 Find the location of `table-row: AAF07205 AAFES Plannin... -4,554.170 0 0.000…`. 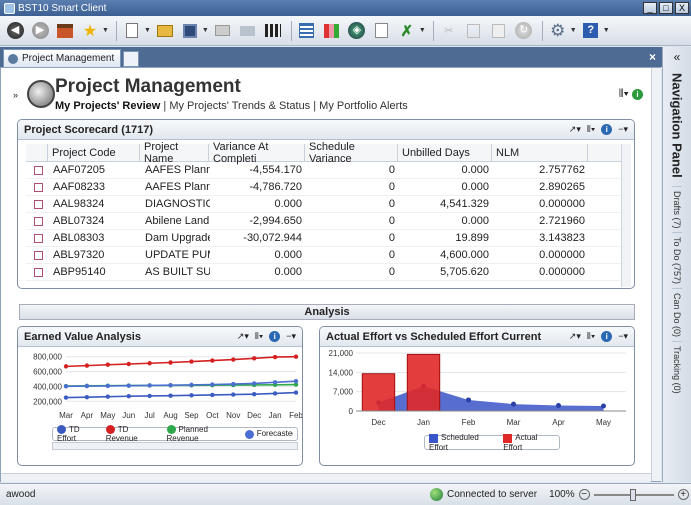

table-row: AAF07205 AAFES Plannin... -4,554.170 0 0.000… is located at coordinates (328, 170).